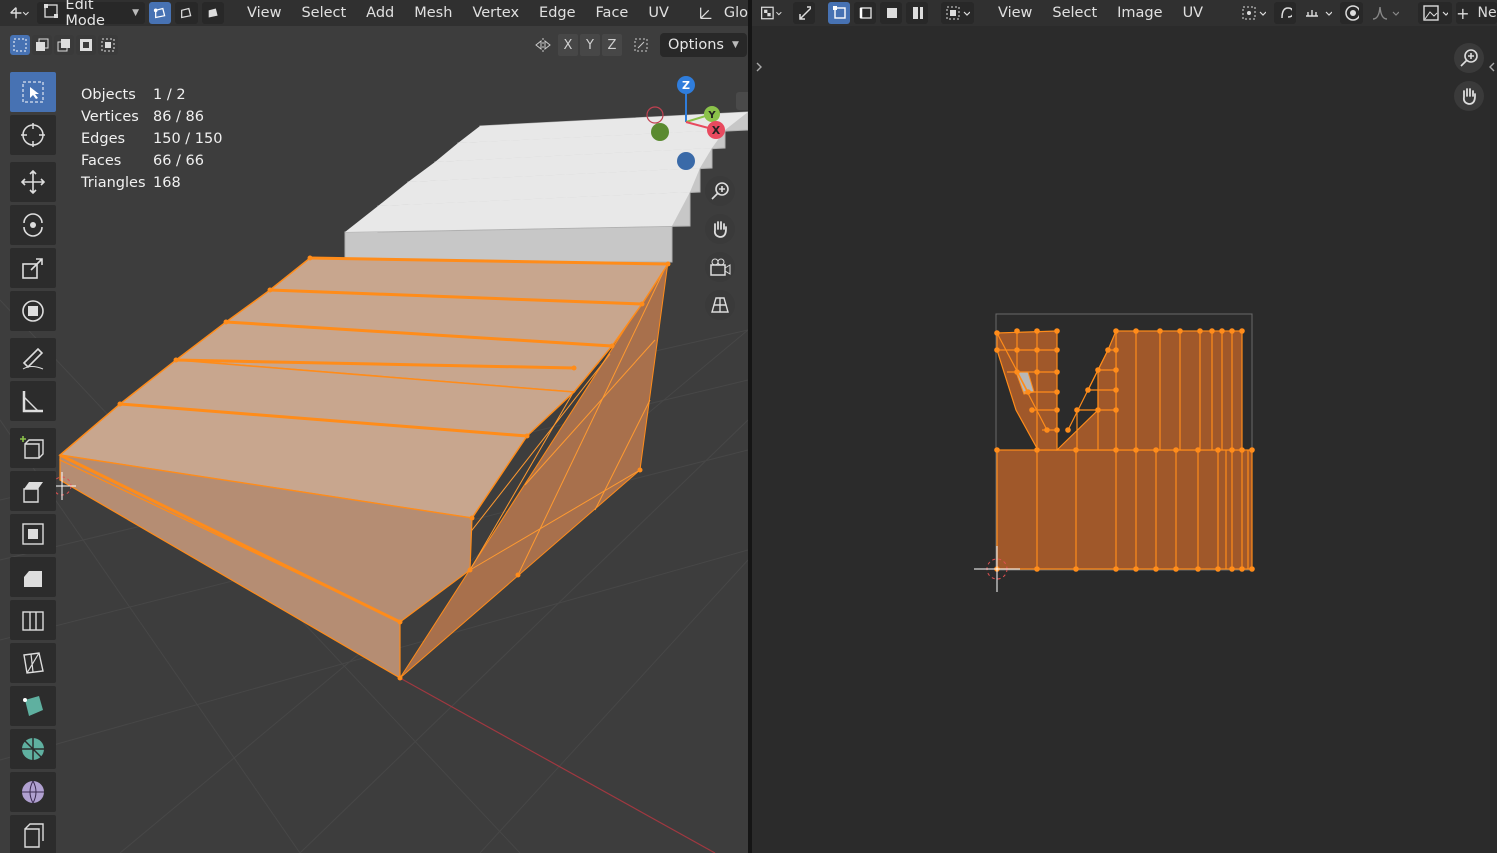 The width and height of the screenshot is (1497, 853). What do you see at coordinates (735, 13) in the screenshot?
I see `transform-orientation-label: Glo` at bounding box center [735, 13].